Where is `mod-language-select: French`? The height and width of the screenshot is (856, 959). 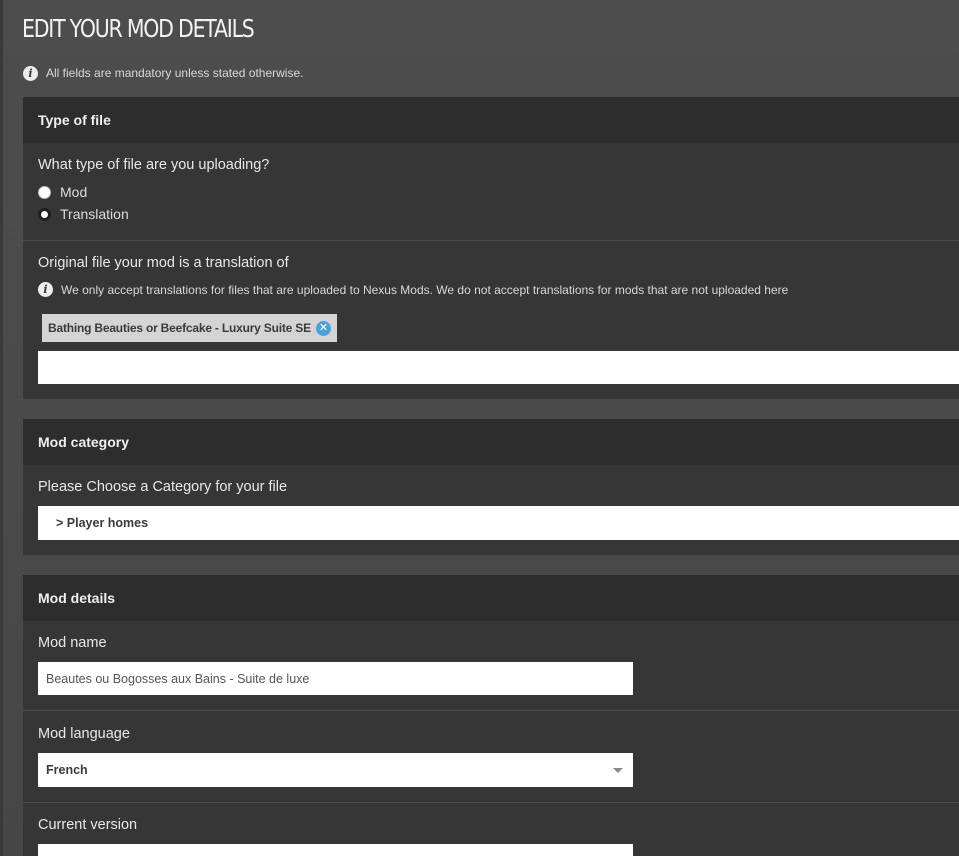 mod-language-select: French is located at coordinates (335, 770).